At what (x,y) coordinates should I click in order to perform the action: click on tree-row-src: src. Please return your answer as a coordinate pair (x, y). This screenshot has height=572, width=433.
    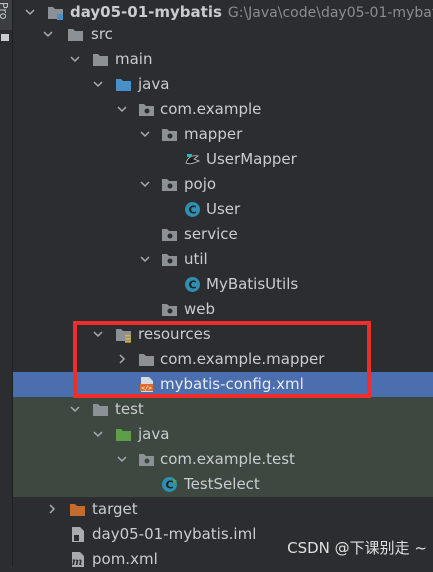
    Looking at the image, I should click on (223, 34).